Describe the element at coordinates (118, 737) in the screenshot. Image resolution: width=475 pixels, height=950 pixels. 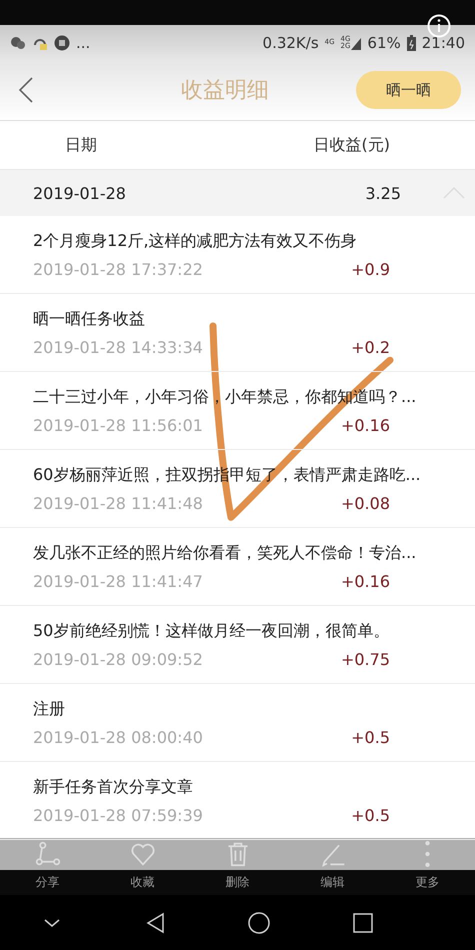
I see `entry-time: 2019-01-28 08:00:40` at that location.